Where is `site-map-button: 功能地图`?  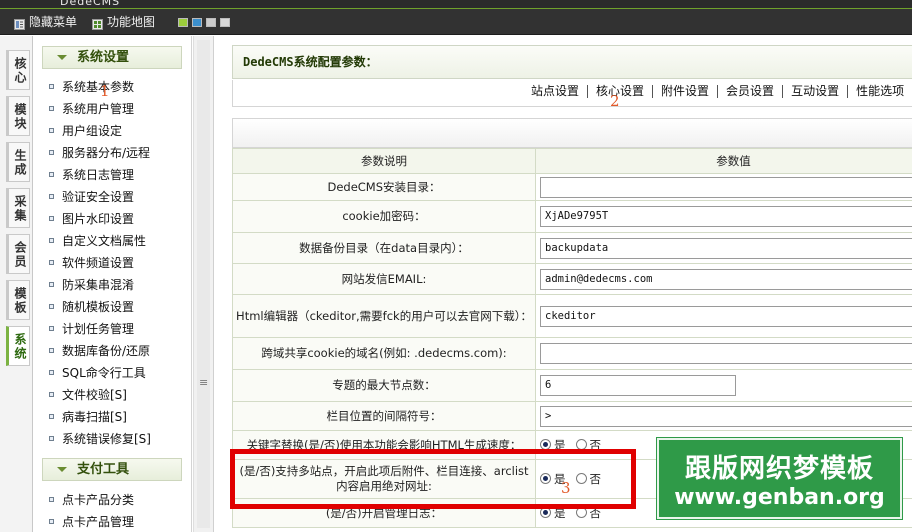 site-map-button: 功能地图 is located at coordinates (123, 22).